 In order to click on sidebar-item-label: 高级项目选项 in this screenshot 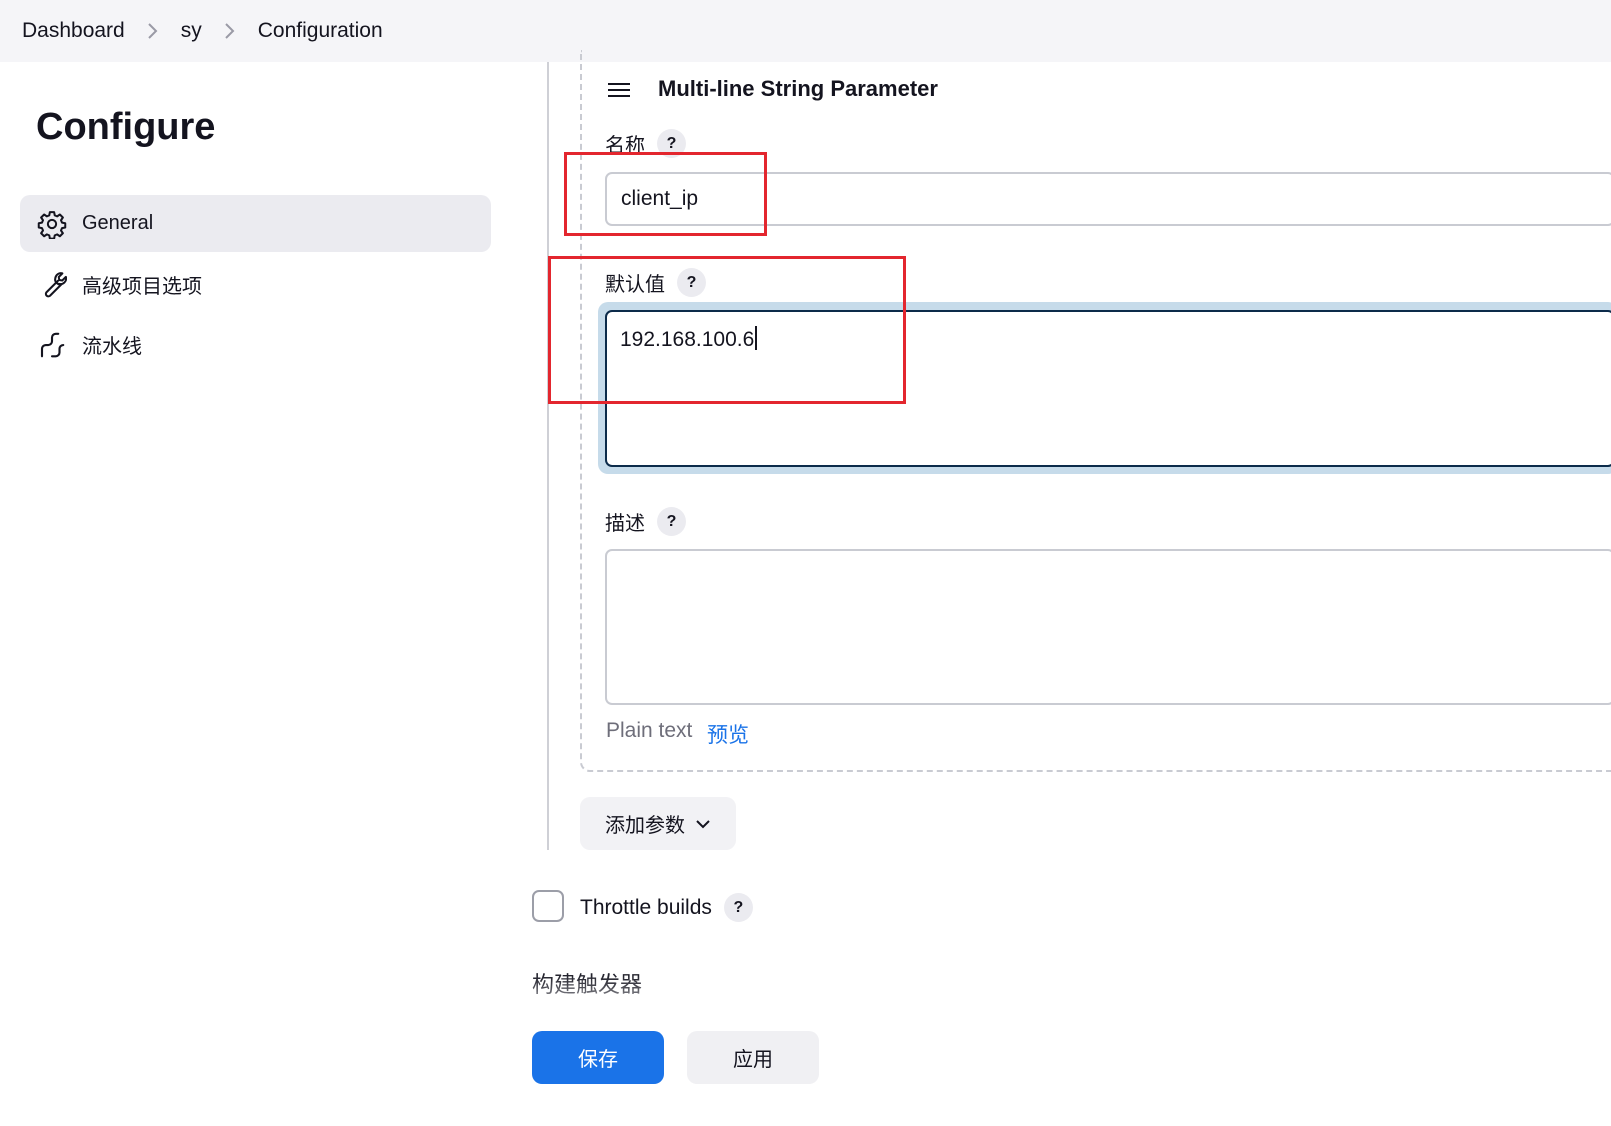, I will do `click(142, 287)`.